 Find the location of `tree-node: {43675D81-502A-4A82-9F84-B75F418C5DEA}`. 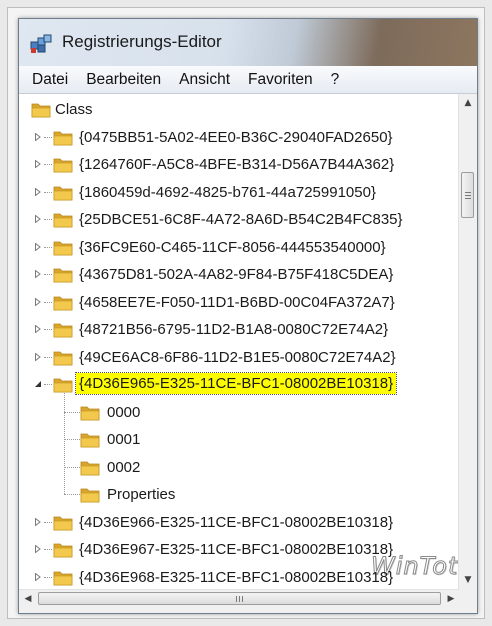

tree-node: {43675D81-502A-4A82-9F84-B75F418C5DEA} is located at coordinates (239, 274).